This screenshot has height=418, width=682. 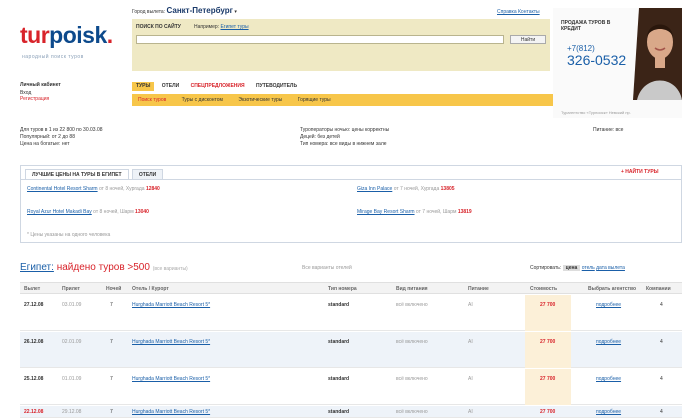 I want to click on col-hotel: Отель / Курорт, so click(x=150, y=289).